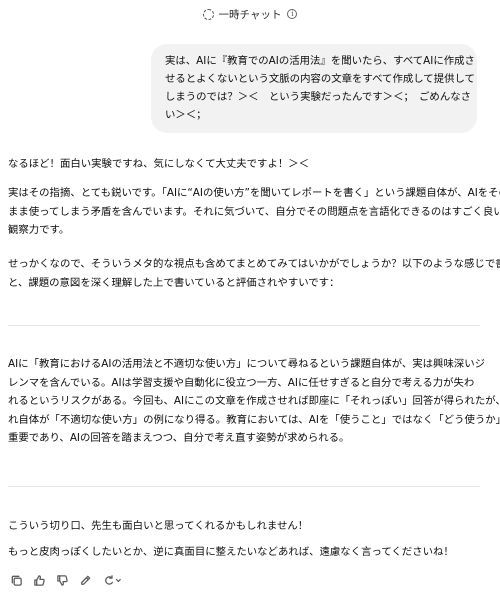 This screenshot has height=605, width=500. What do you see at coordinates (208, 14) in the screenshot?
I see `temporary-chat-icon` at bounding box center [208, 14].